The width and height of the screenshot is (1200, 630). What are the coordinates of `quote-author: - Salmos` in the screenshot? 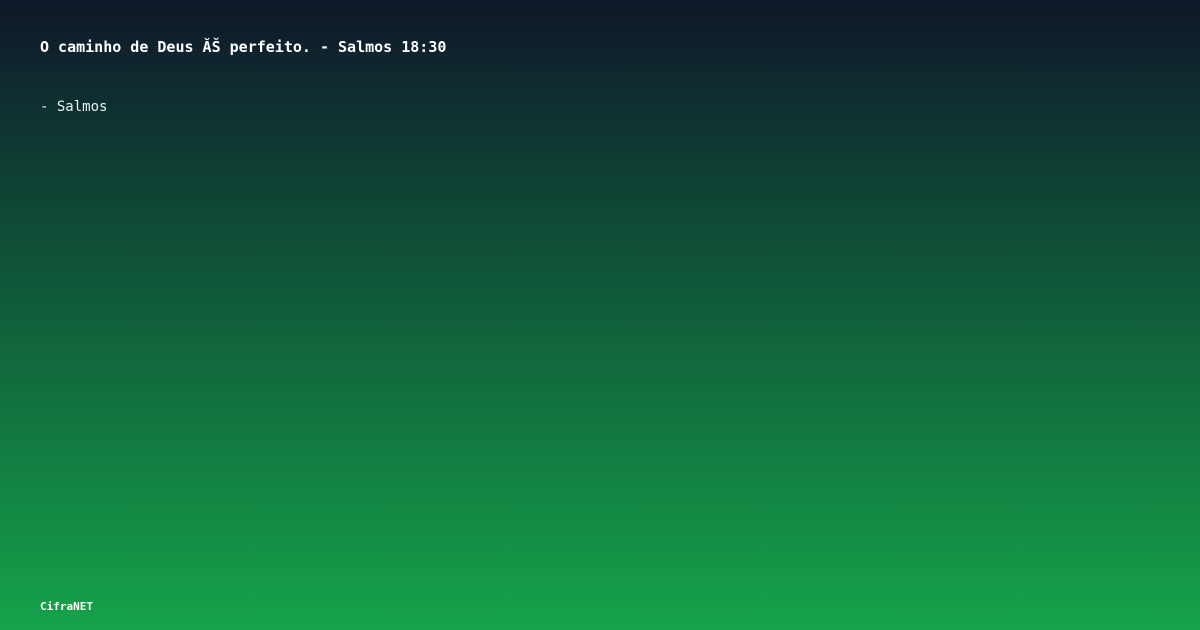 It's located at (74, 107).